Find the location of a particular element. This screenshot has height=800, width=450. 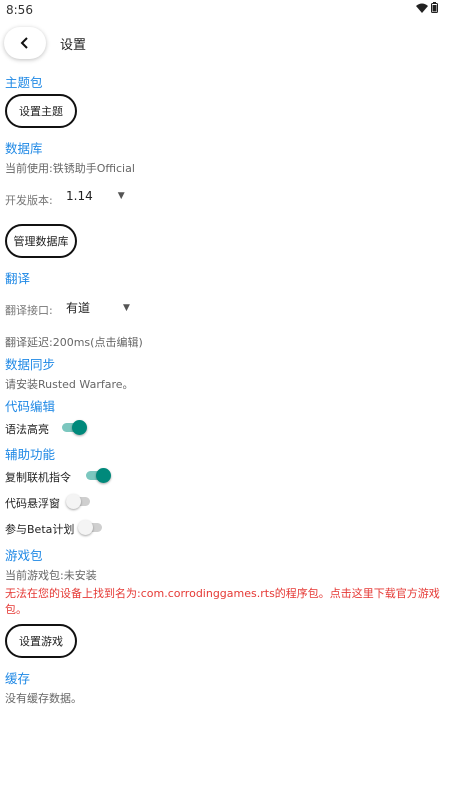

wifi-icon is located at coordinates (422, 8).